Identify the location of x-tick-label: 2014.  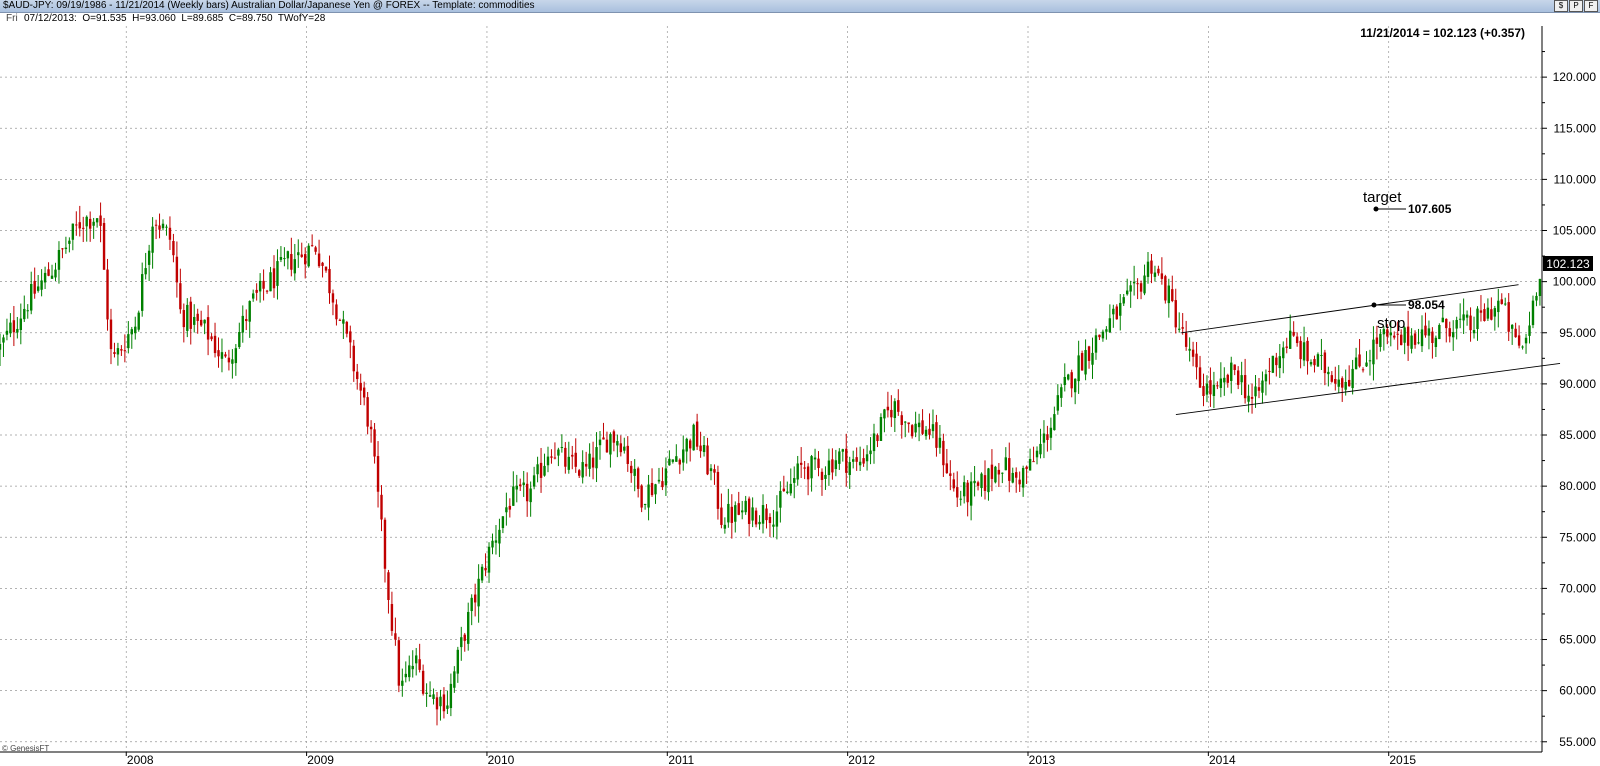
(1222, 759).